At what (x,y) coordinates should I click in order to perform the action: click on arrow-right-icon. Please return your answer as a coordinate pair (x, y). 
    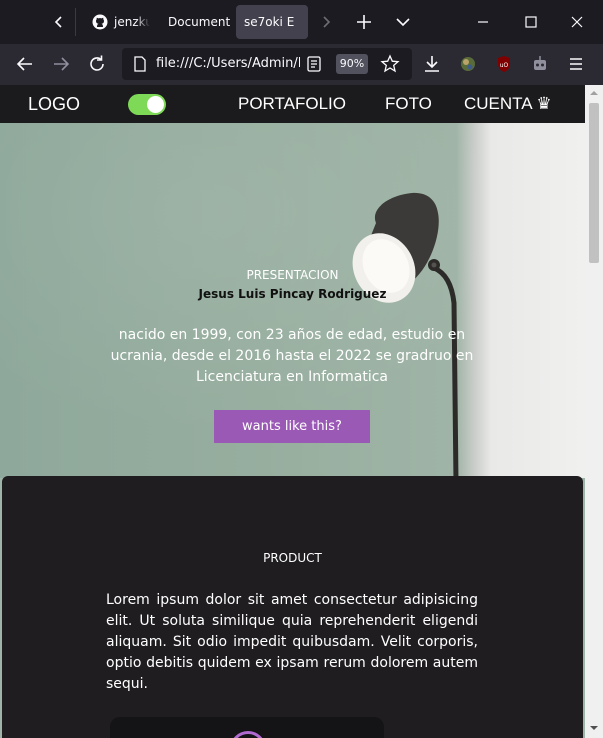
    Looking at the image, I should click on (62, 64).